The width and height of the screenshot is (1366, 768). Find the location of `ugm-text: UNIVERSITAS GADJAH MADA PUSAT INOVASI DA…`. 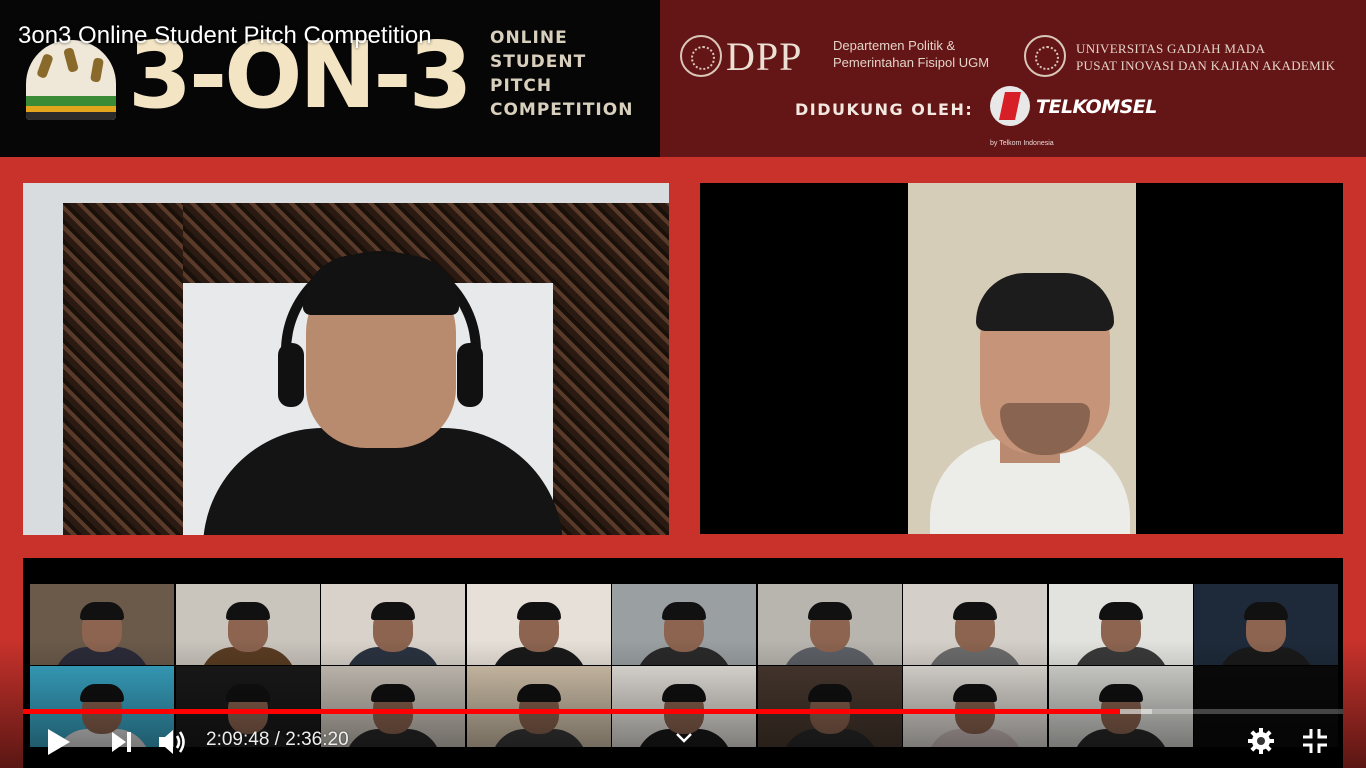

ugm-text: UNIVERSITAS GADJAH MADA PUSAT INOVASI DA… is located at coordinates (1206, 57).